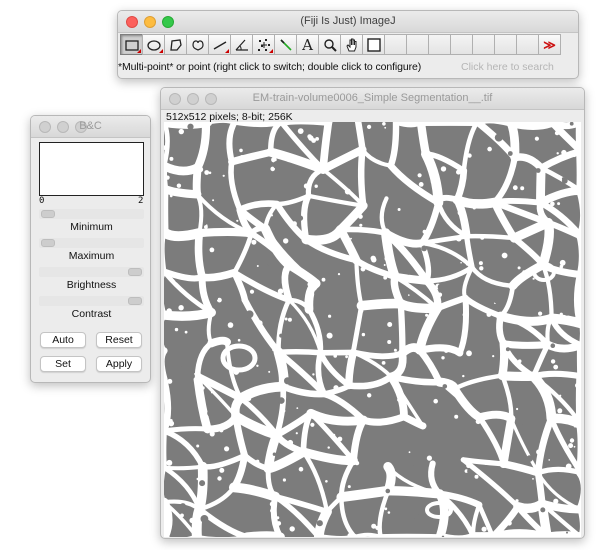 This screenshot has width=603, height=550. I want to click on minimum-slider, so click(91, 214).